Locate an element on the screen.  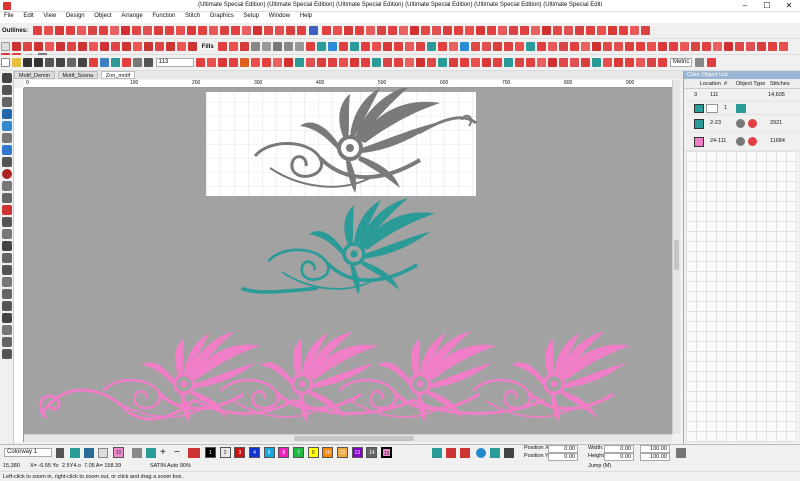
swatch-4: 4 is located at coordinates (255, 452).